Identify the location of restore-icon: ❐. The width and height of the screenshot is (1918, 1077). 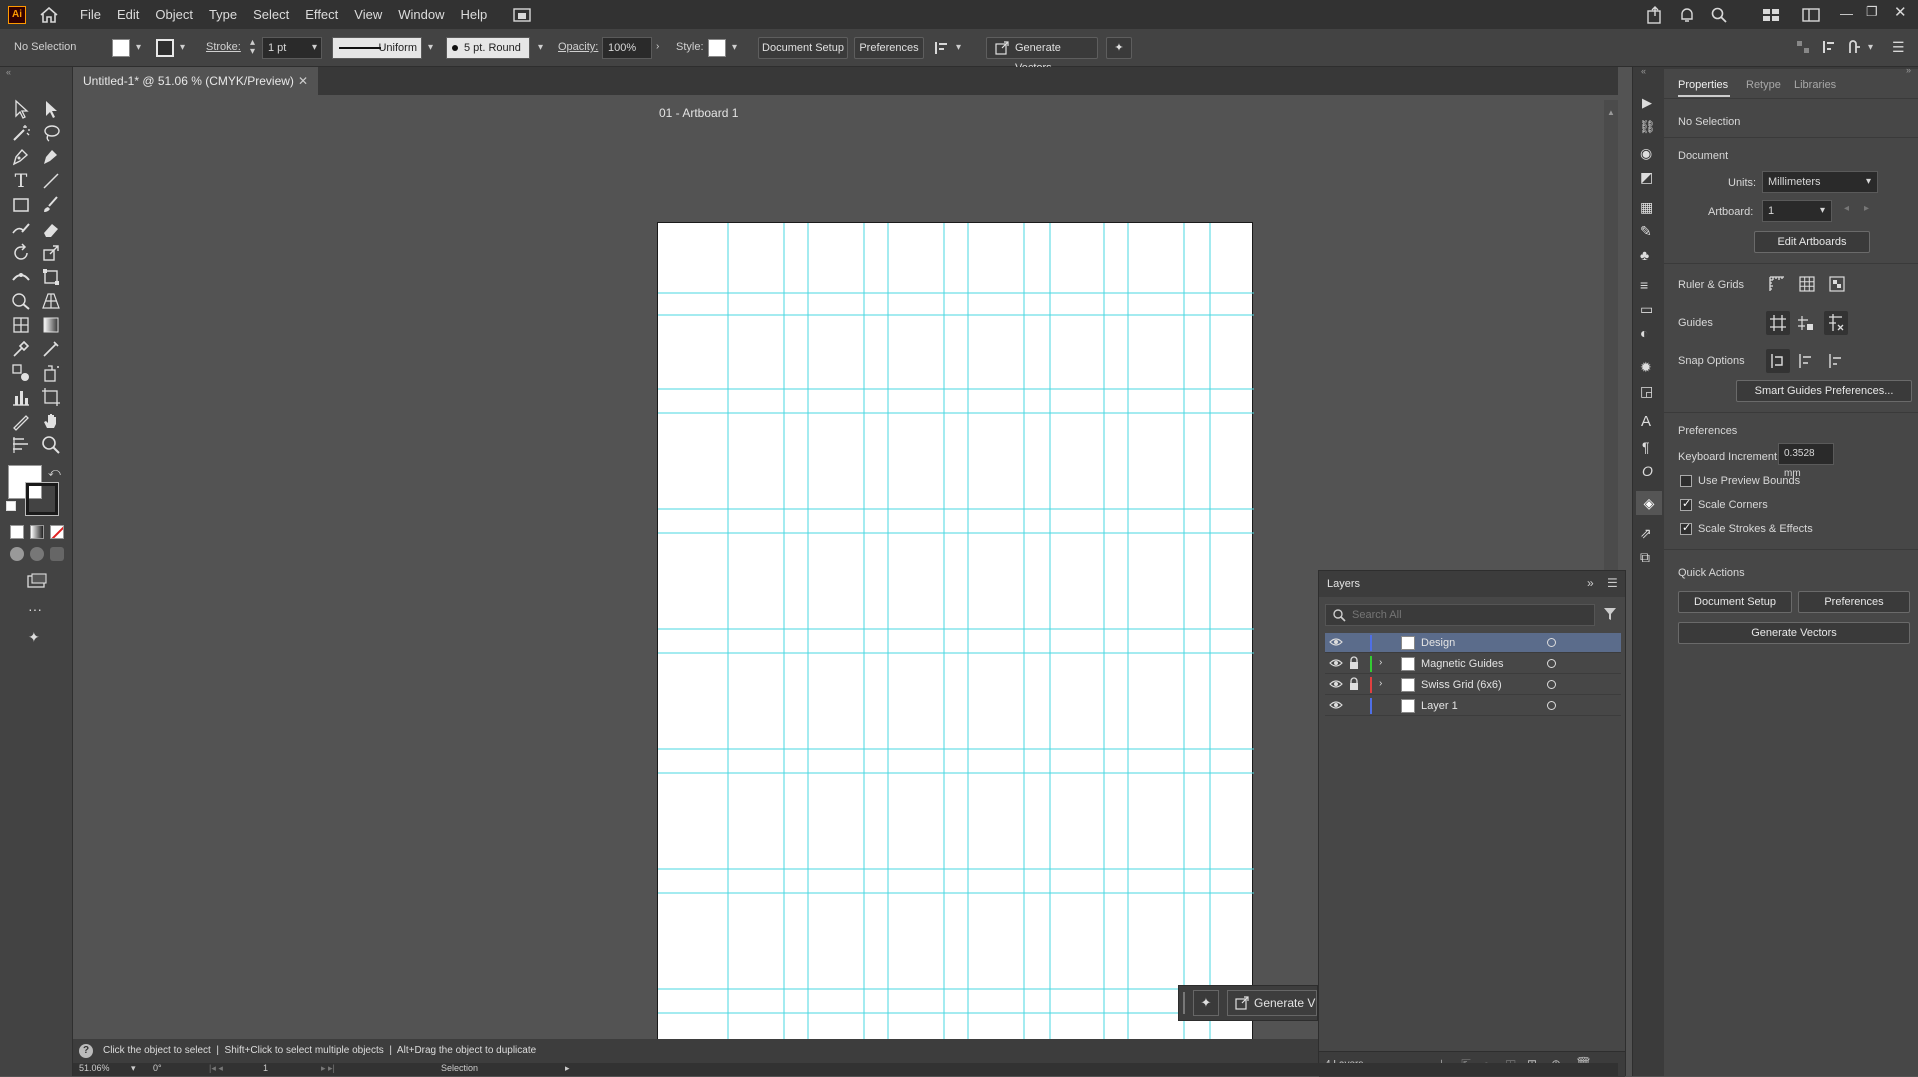
(1872, 12).